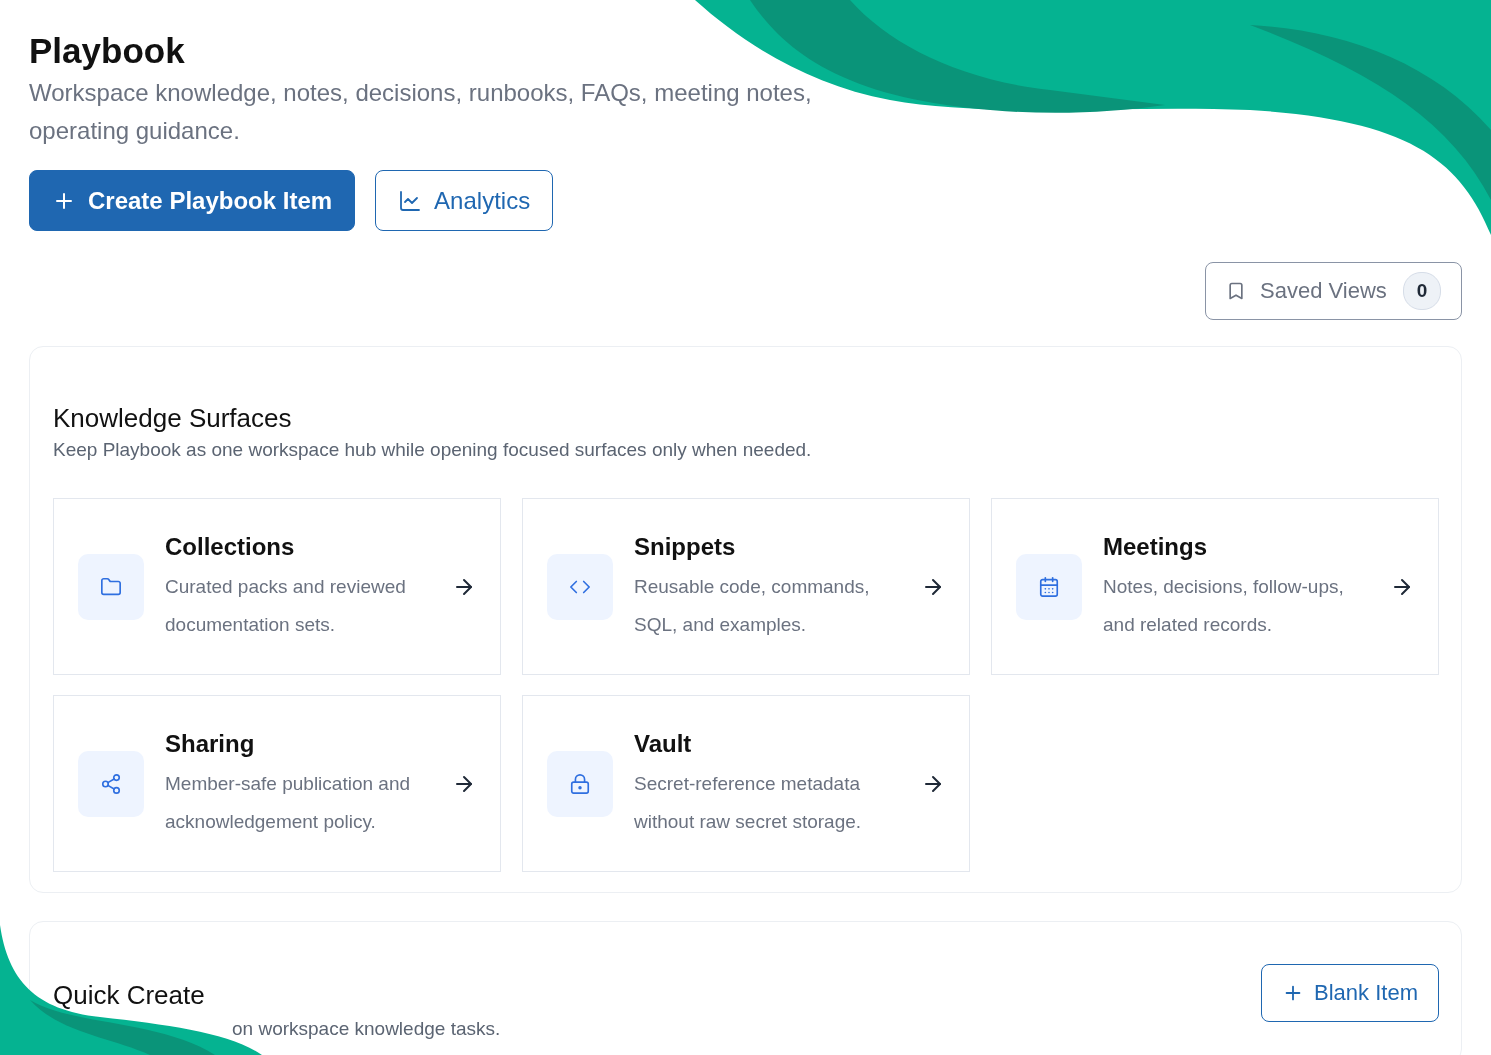 The height and width of the screenshot is (1055, 1491). Describe the element at coordinates (752, 605) in the screenshot. I see `card-description: Reusable code, commands, SQL, and examples.` at that location.